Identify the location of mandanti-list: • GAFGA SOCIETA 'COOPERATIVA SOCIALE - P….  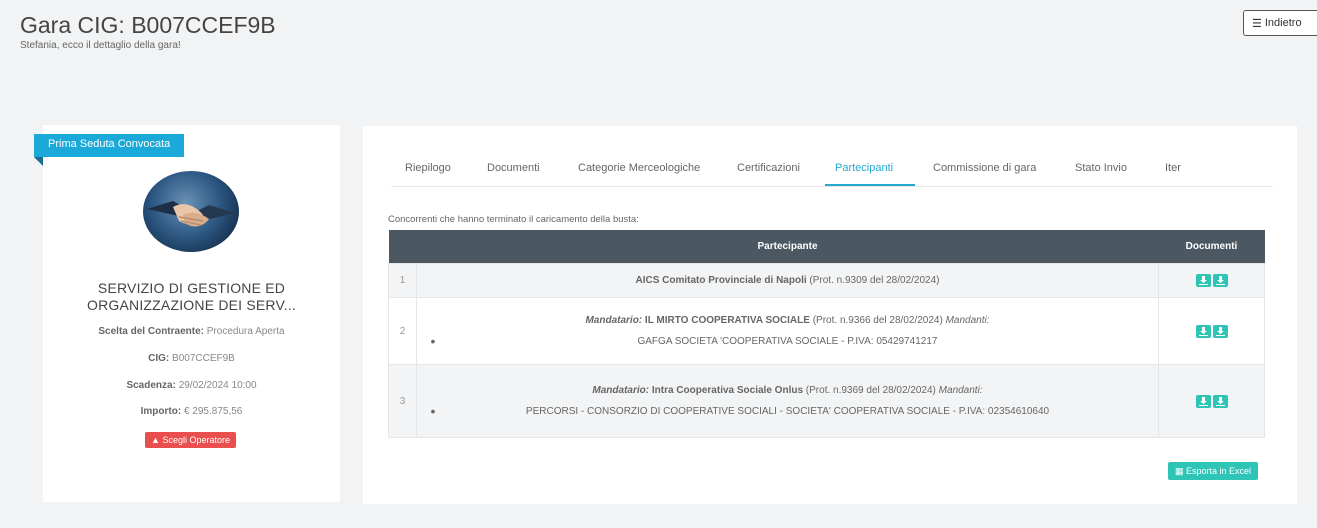
(787, 341).